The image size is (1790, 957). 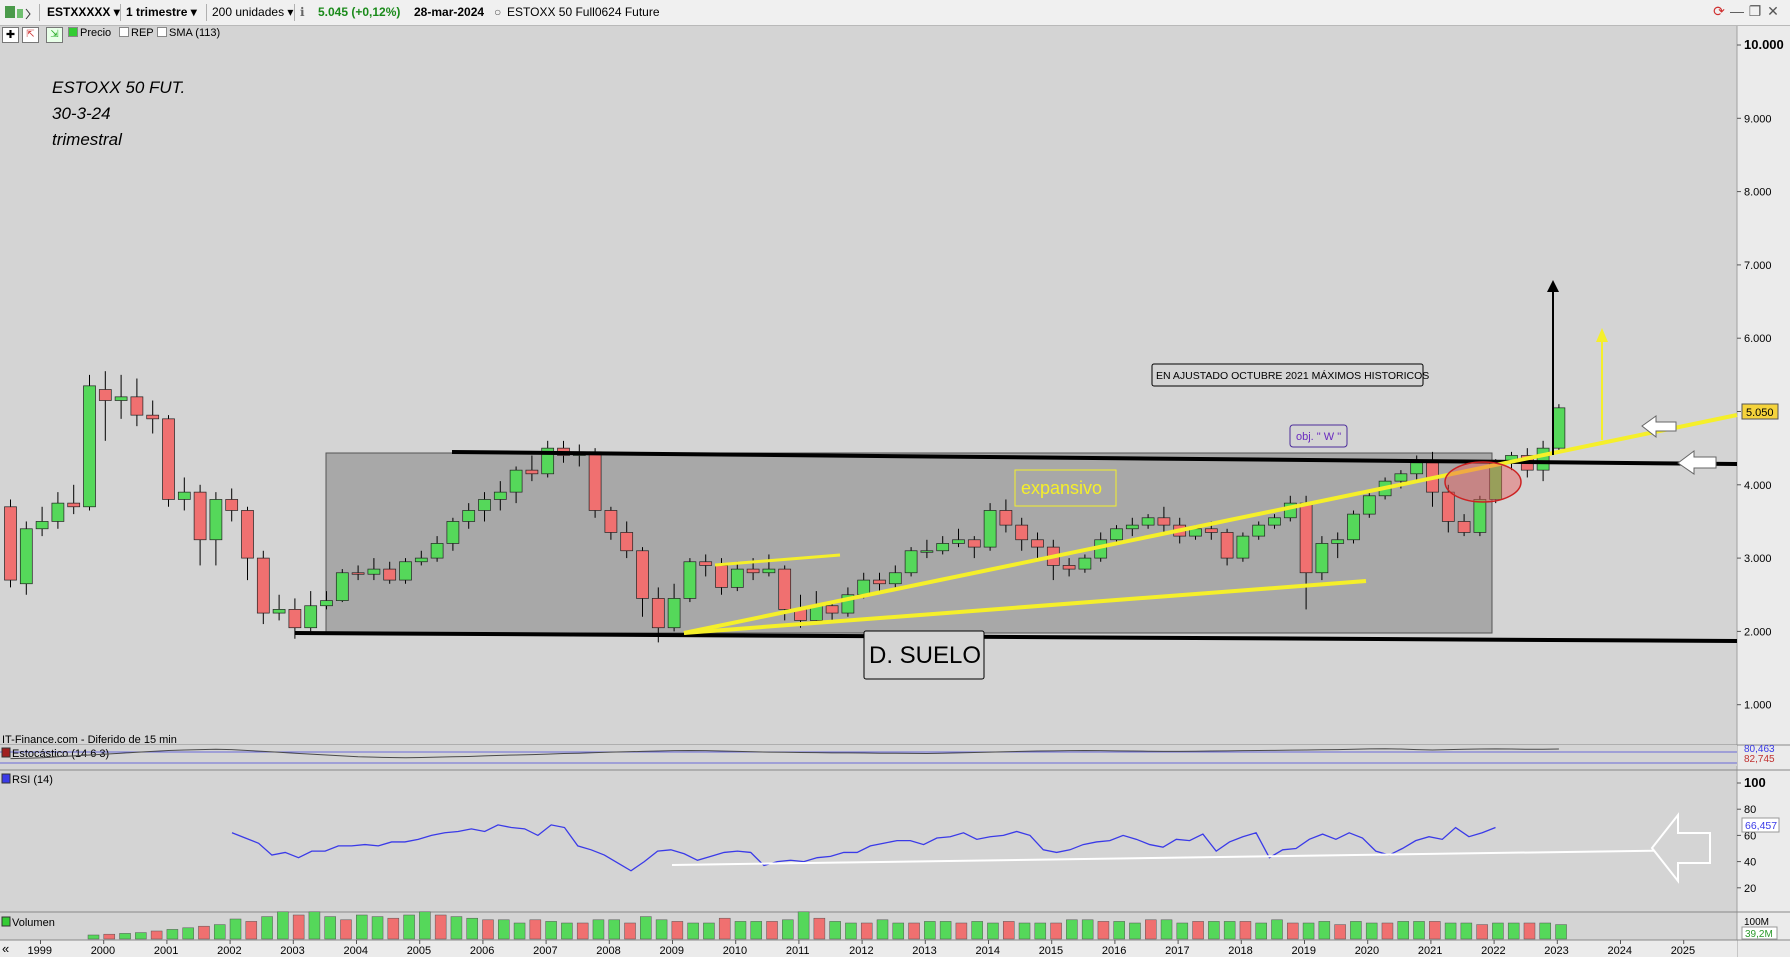 I want to click on x-tick-label: 1999, so click(x=40, y=951).